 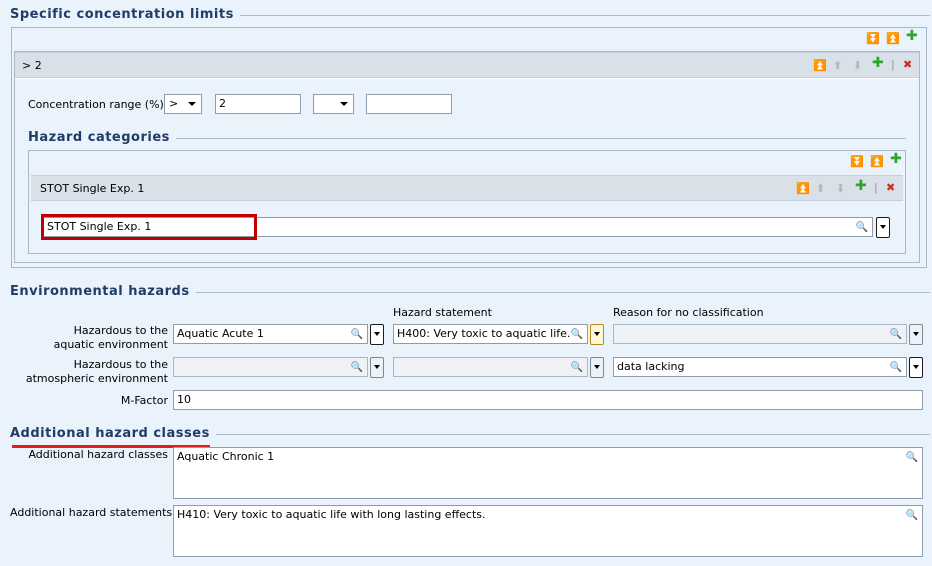 I want to click on aquatic-reason-input: 🔍, so click(x=760, y=334).